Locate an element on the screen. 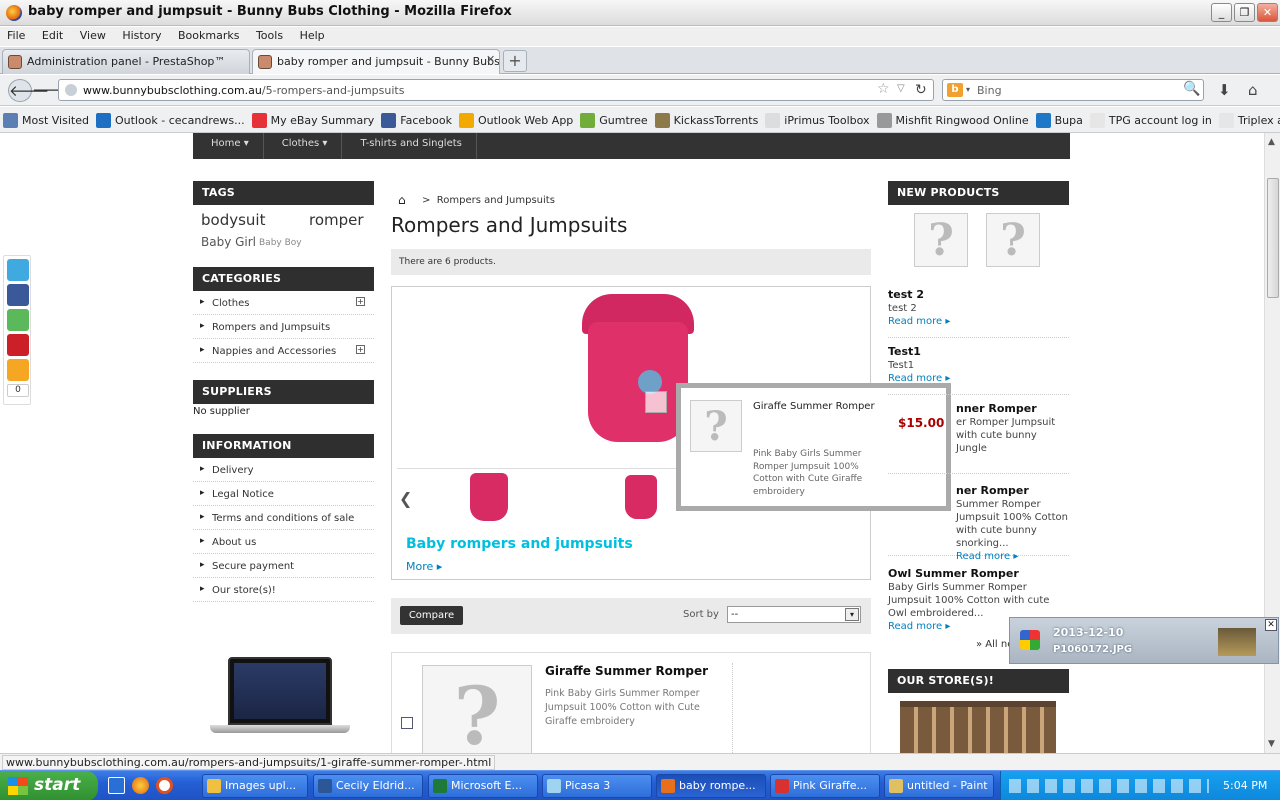 This screenshot has width=1280, height=800. engine-dropdown-icon: ▾ is located at coordinates (968, 89).